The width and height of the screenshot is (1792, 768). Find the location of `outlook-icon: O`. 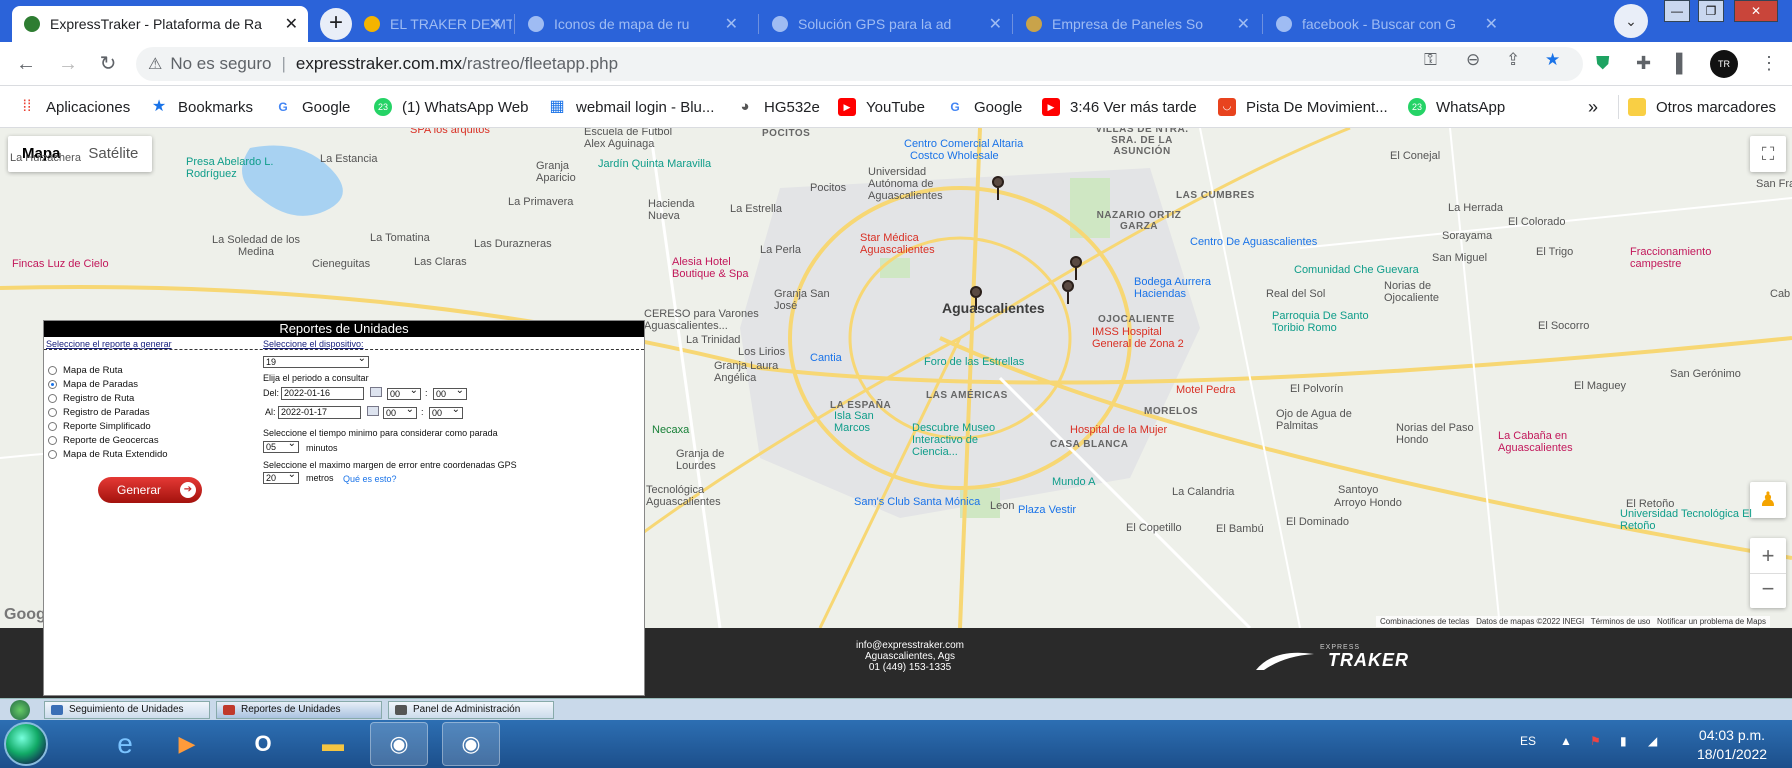

outlook-icon: O is located at coordinates (263, 744).